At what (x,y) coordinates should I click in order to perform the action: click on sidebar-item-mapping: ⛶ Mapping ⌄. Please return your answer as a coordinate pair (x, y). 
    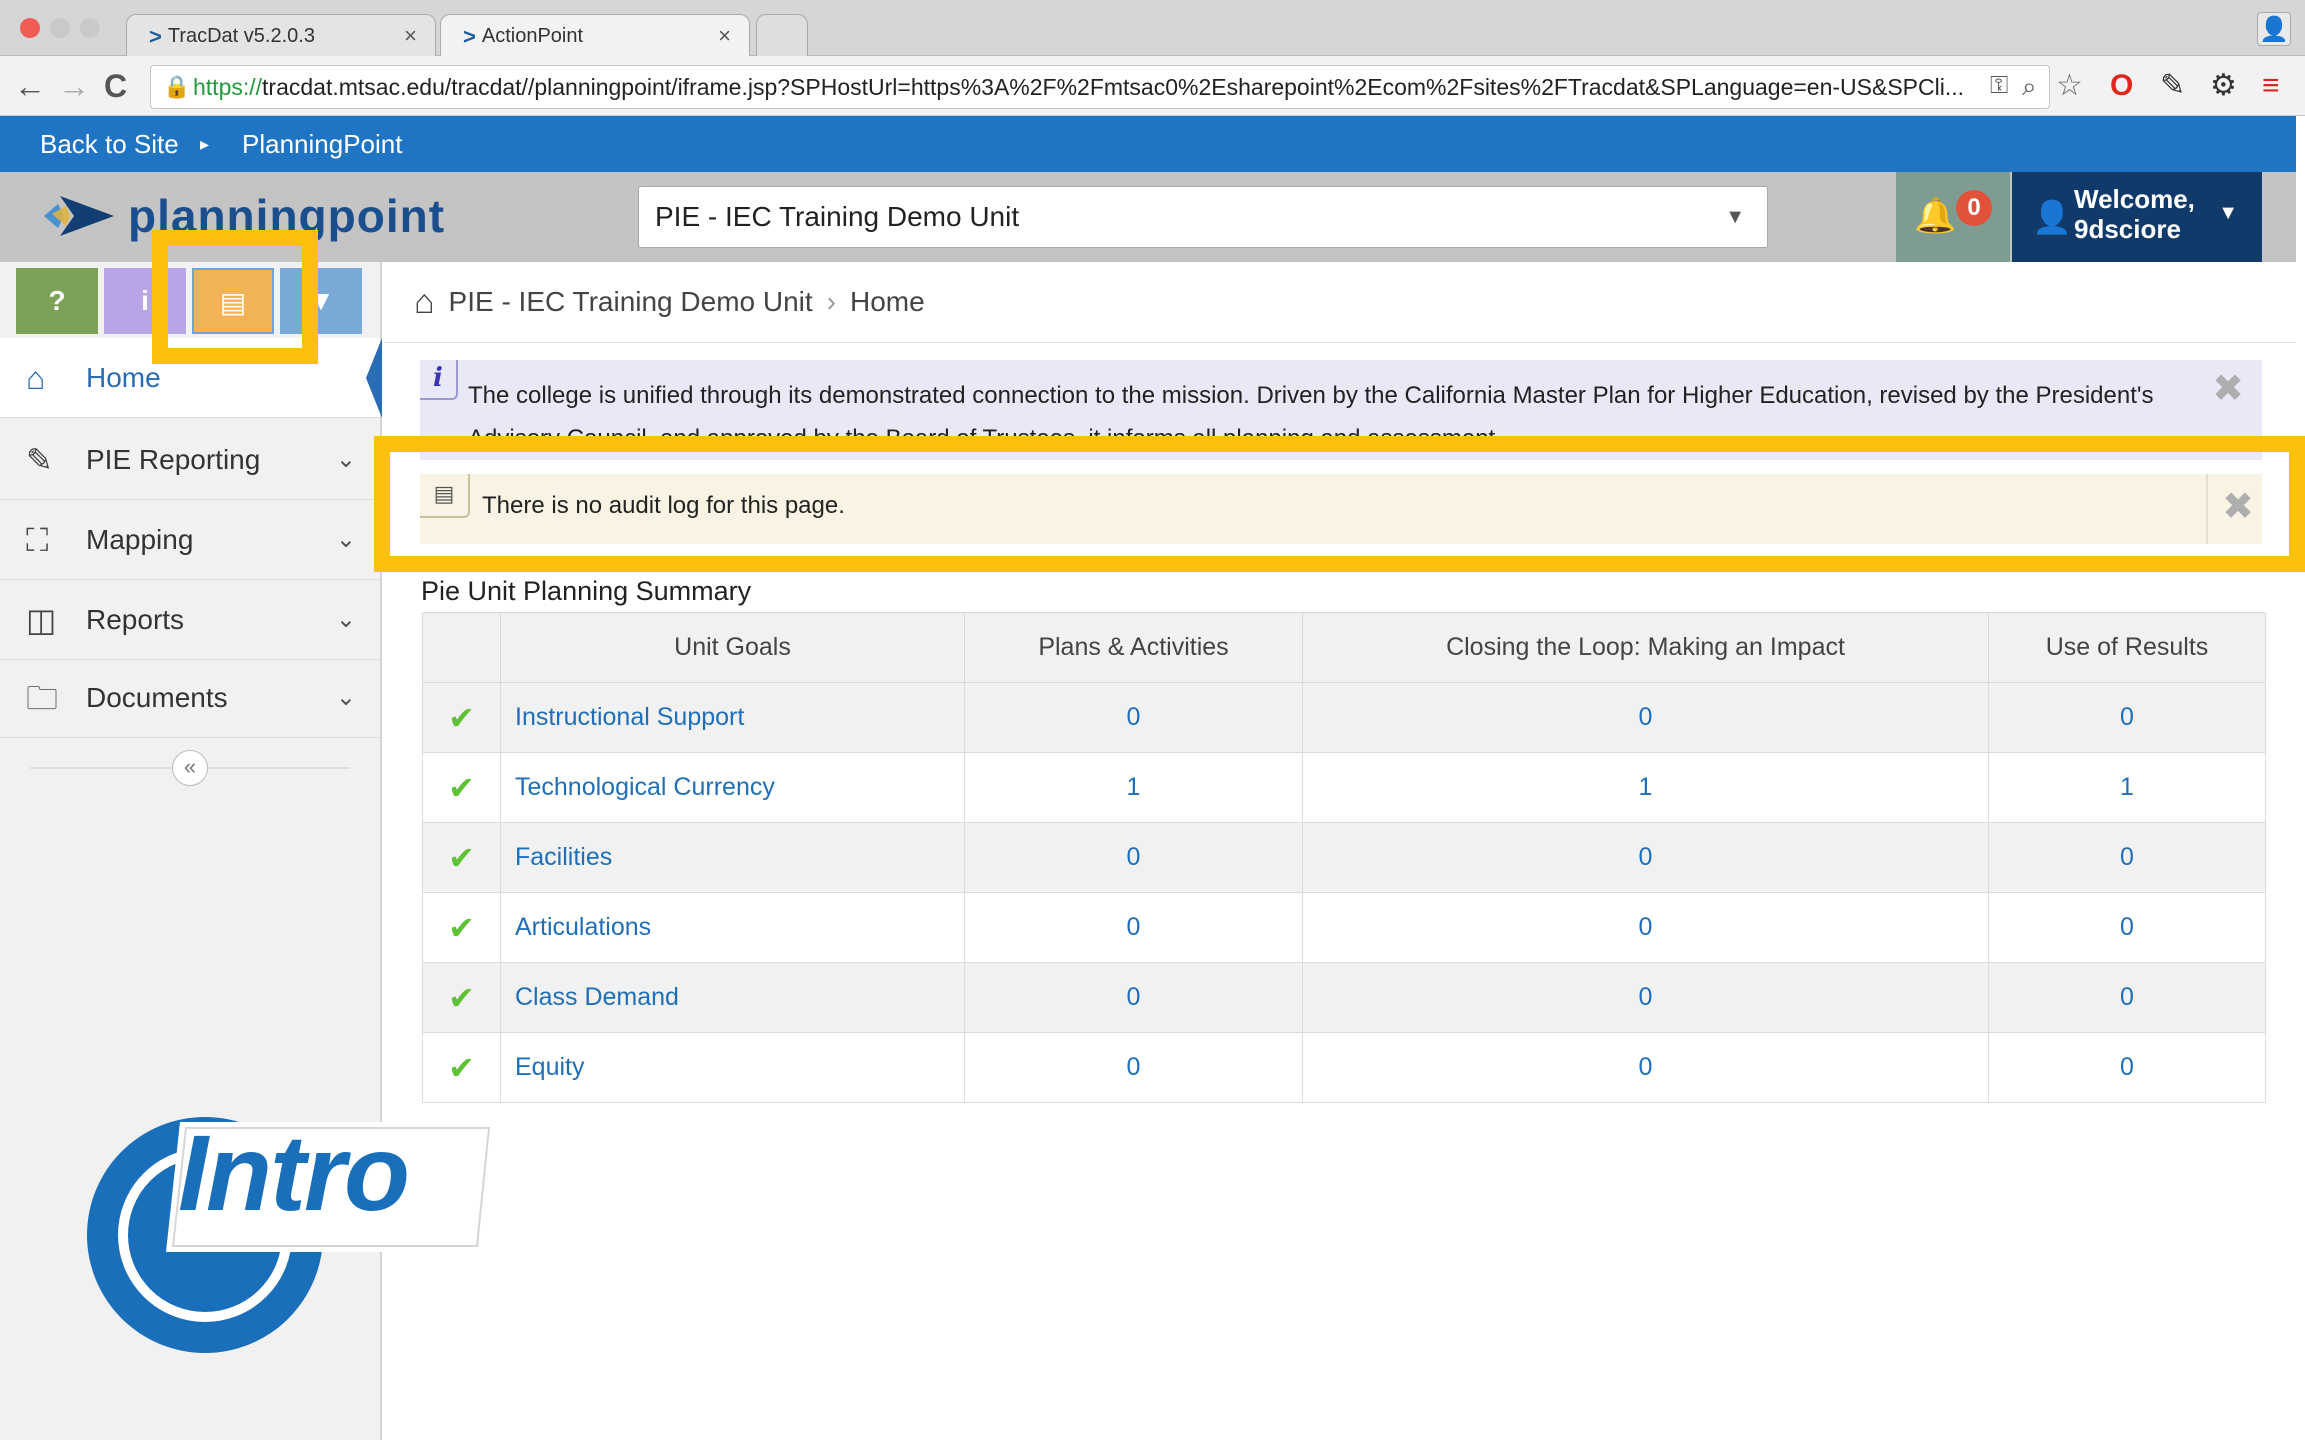
    Looking at the image, I should click on (190, 540).